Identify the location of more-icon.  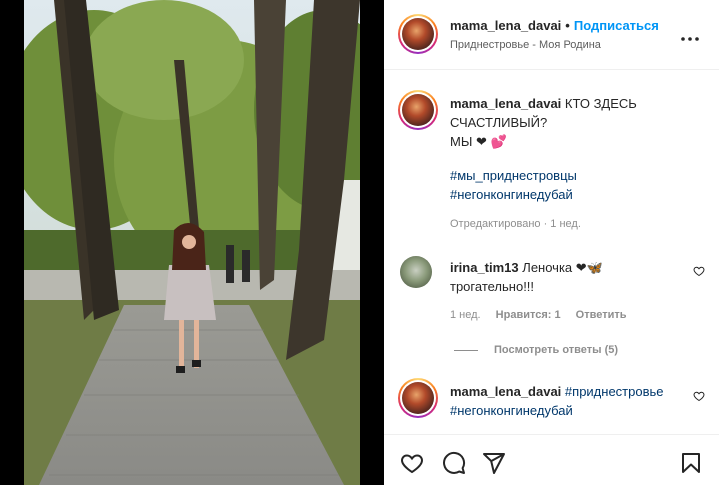
(690, 35).